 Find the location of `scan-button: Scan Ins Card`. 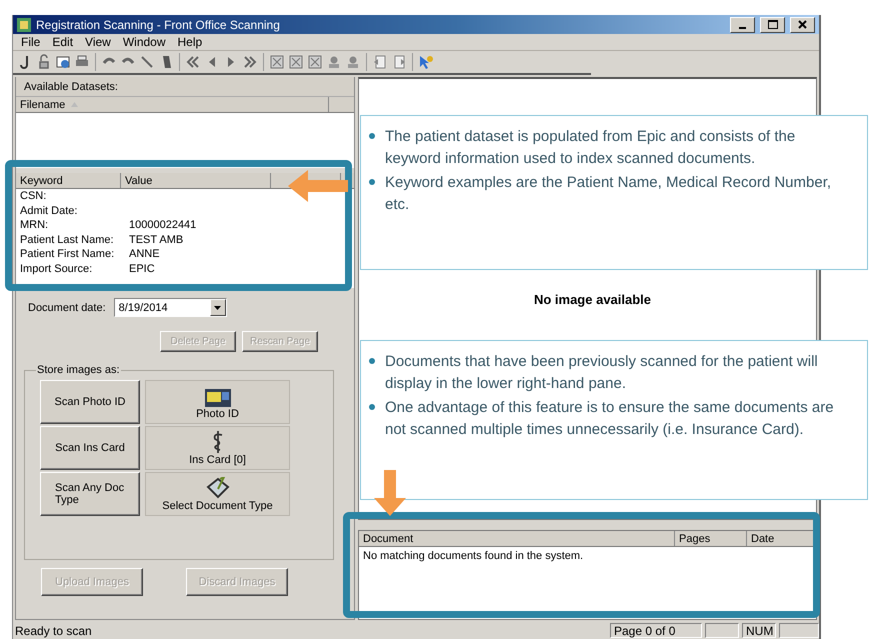

scan-button: Scan Ins Card is located at coordinates (90, 448).